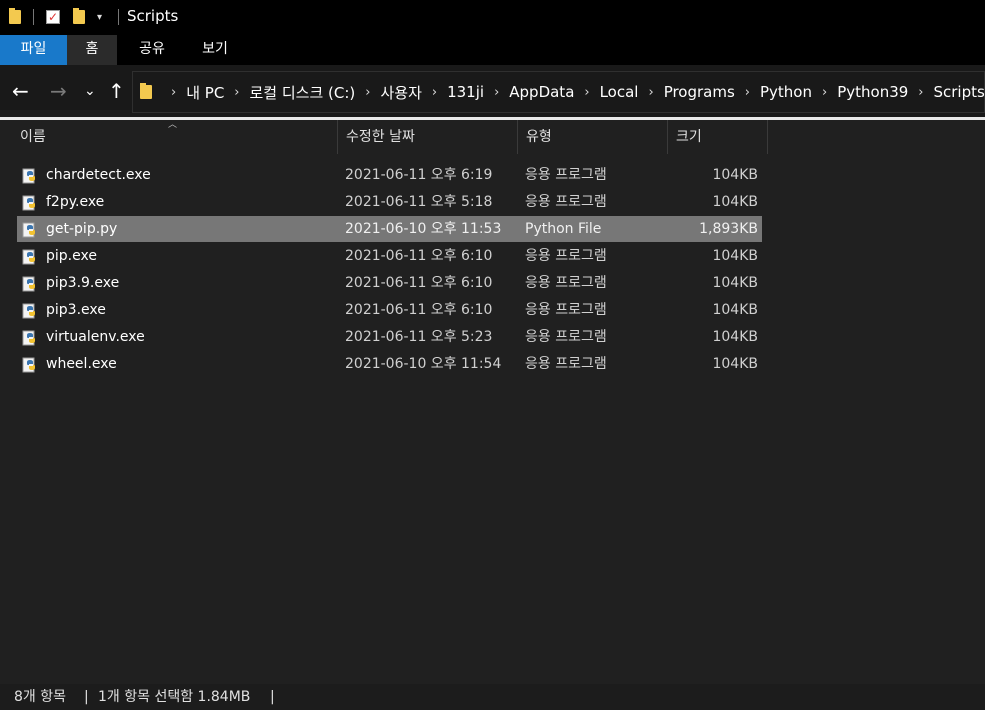  Describe the element at coordinates (99, 17) in the screenshot. I see `customize-quick-access-dropdown-icon: ▾` at that location.